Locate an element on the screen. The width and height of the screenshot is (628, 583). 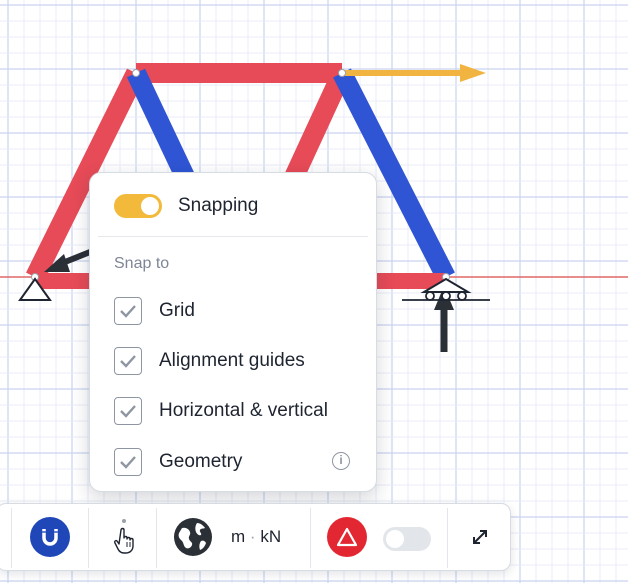
expand-icon is located at coordinates (480, 537).